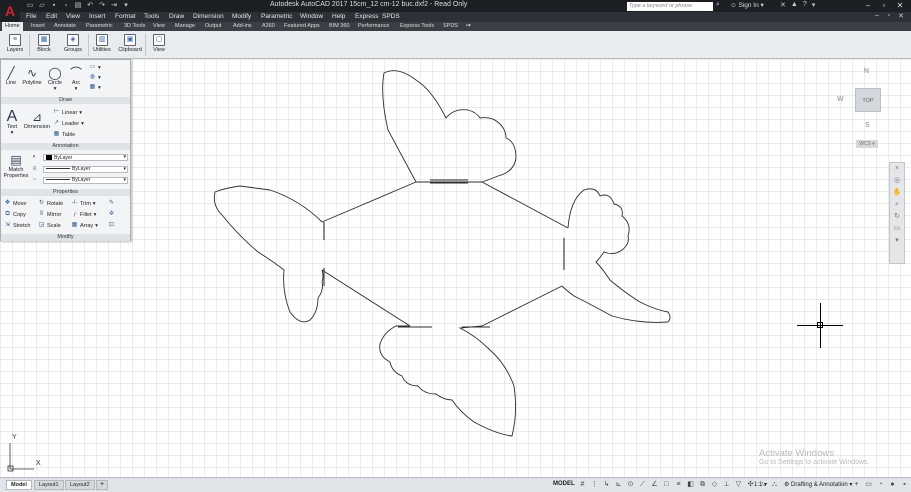 Image resolution: width=911 pixels, height=492 pixels. I want to click on draw-panel-title: Draw, so click(65, 100).